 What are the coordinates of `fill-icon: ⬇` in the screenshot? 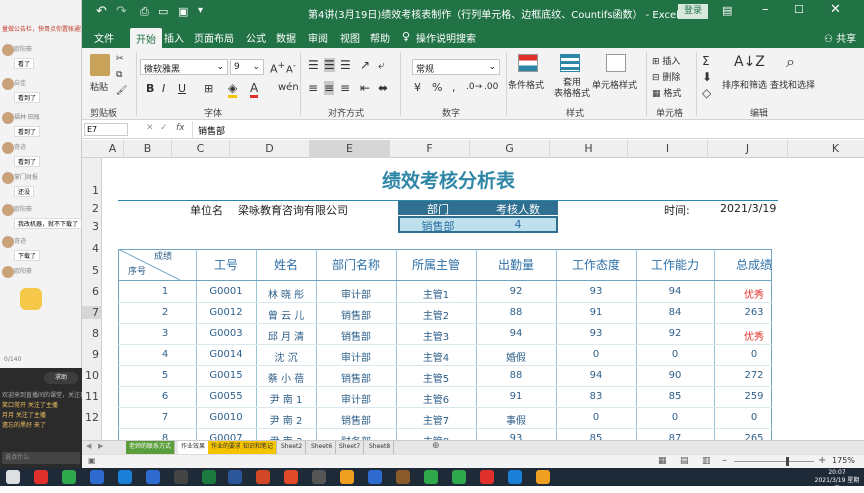 It's located at (707, 77).